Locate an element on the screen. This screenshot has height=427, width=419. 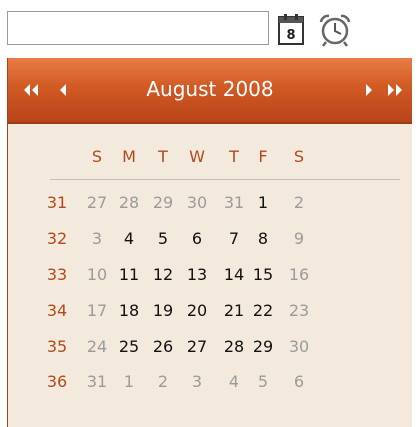
day-cell: 9 is located at coordinates (299, 239).